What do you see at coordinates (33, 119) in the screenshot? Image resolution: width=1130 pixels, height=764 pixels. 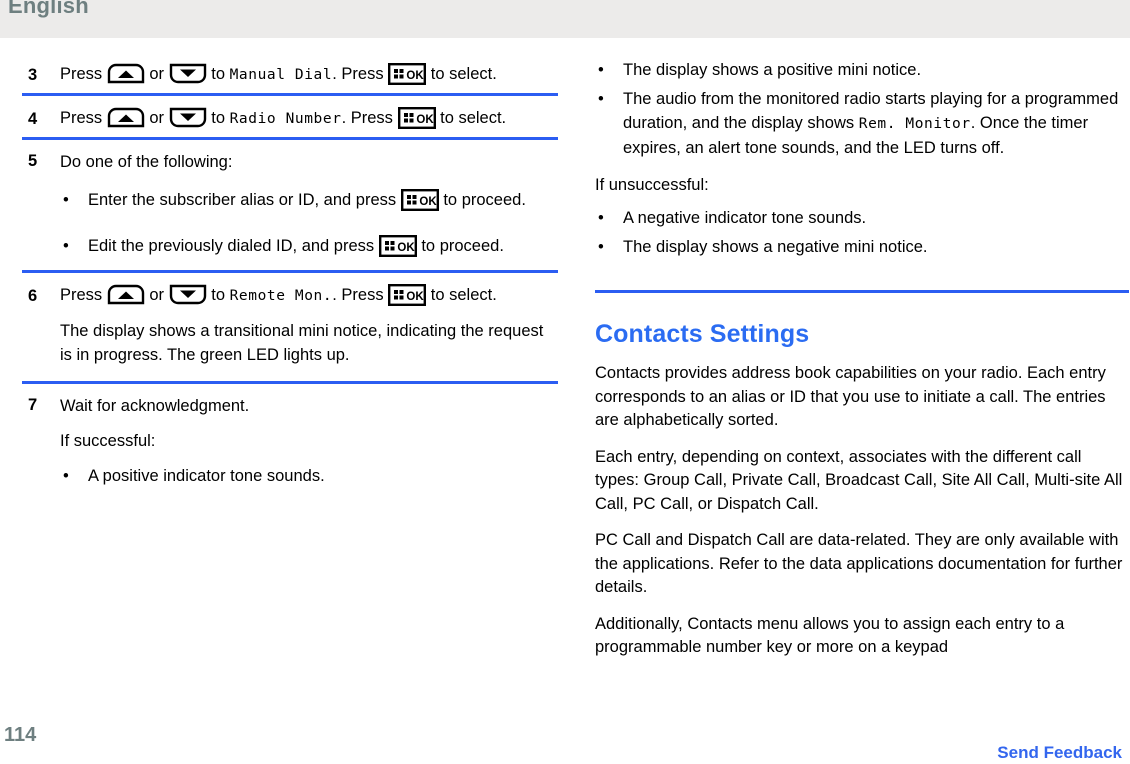 I see `step-number: 4` at bounding box center [33, 119].